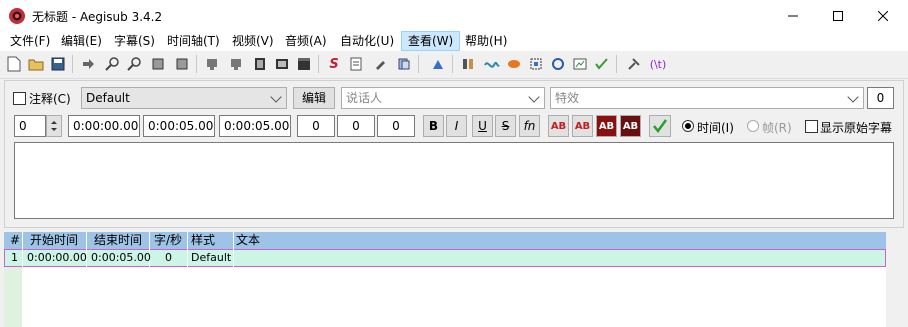  Describe the element at coordinates (193, 41) in the screenshot. I see `menu-timing: 时间轴(T)` at that location.